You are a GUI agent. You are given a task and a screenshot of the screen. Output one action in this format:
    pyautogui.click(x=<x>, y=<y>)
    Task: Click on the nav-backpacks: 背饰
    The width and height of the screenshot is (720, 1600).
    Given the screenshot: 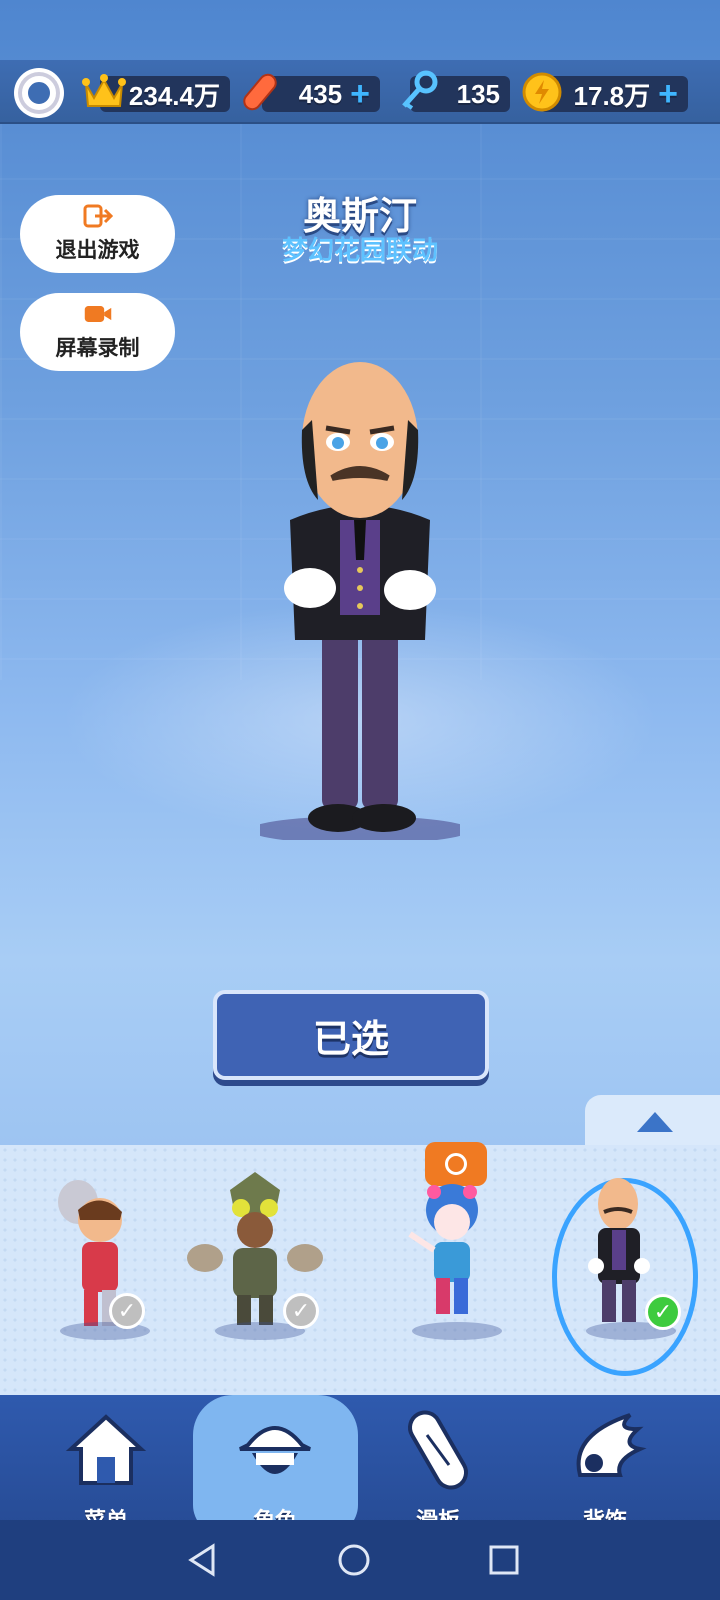 What is the action you would take?
    pyautogui.click(x=605, y=1470)
    